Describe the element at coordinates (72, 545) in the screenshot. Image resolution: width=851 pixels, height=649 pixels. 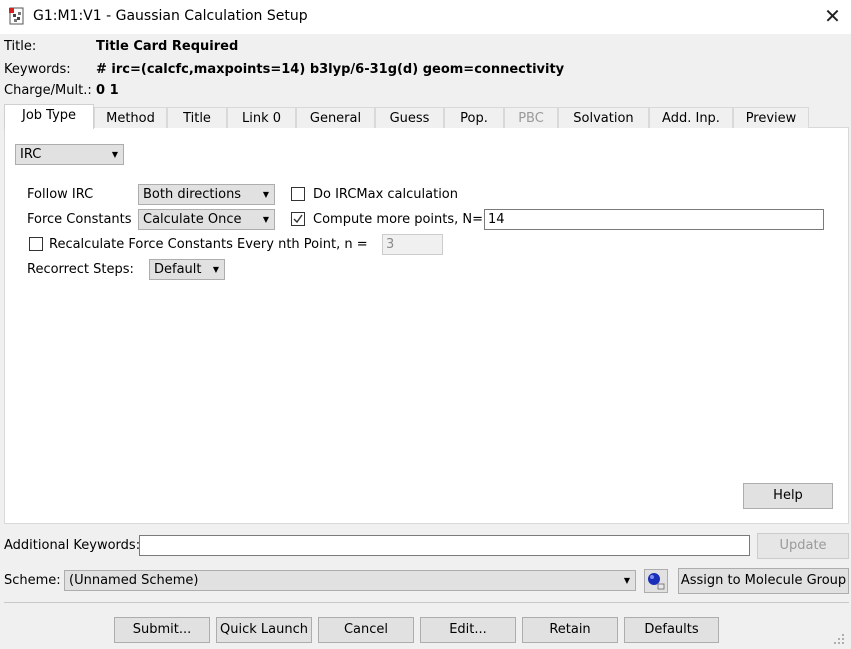
I see `additional-keywords-label: Additional Keywords:` at that location.